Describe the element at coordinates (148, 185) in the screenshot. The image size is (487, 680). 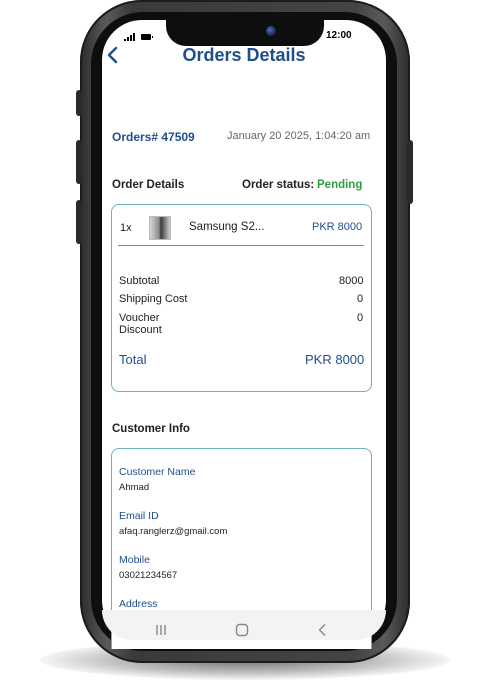
I see `order-details-heading: Order Details` at that location.